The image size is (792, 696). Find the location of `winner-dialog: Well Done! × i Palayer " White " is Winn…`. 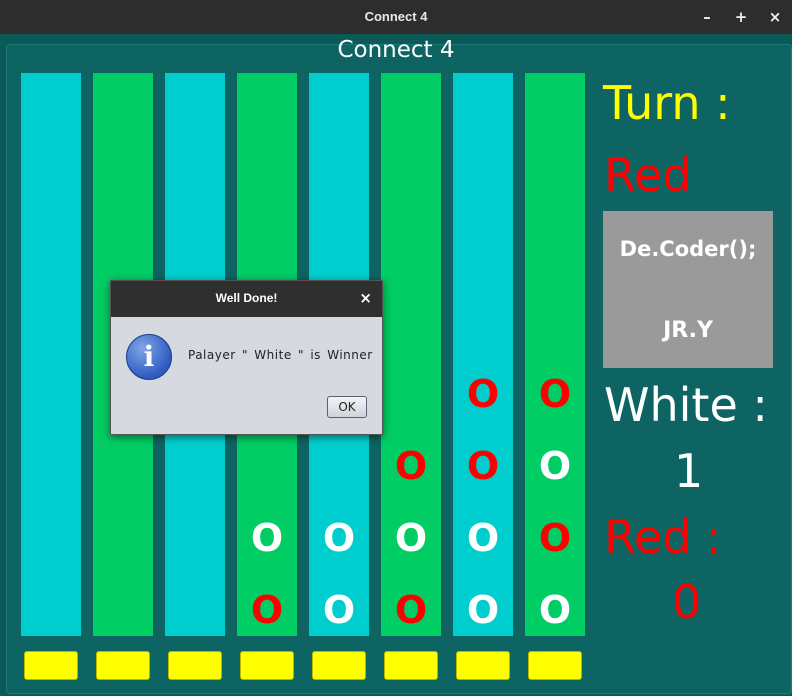

winner-dialog: Well Done! × i Palayer " White " is Winn… is located at coordinates (246, 357).